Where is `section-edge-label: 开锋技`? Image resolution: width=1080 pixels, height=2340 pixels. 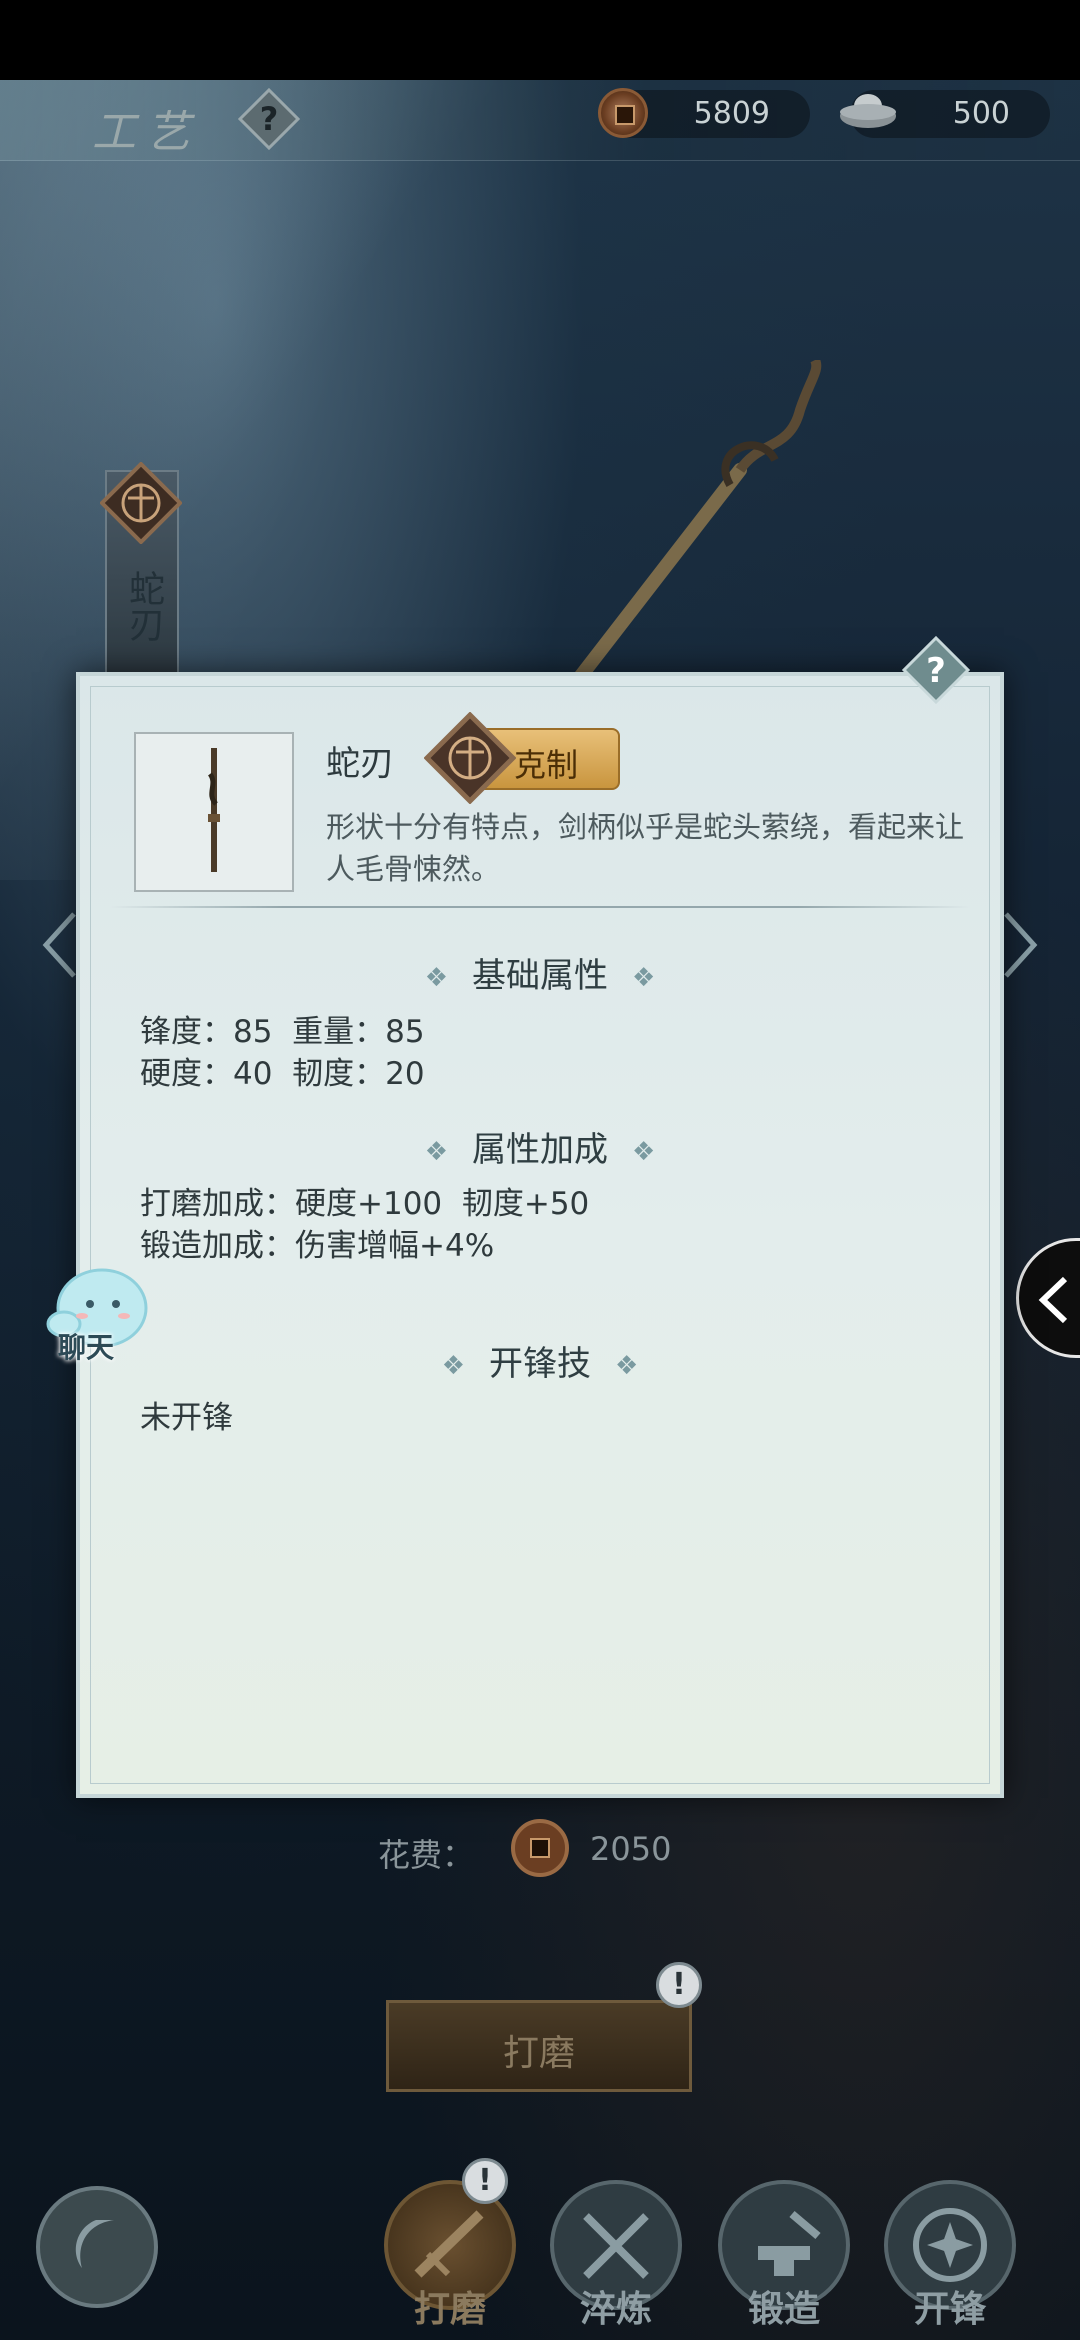 section-edge-label: 开锋技 is located at coordinates (540, 1364).